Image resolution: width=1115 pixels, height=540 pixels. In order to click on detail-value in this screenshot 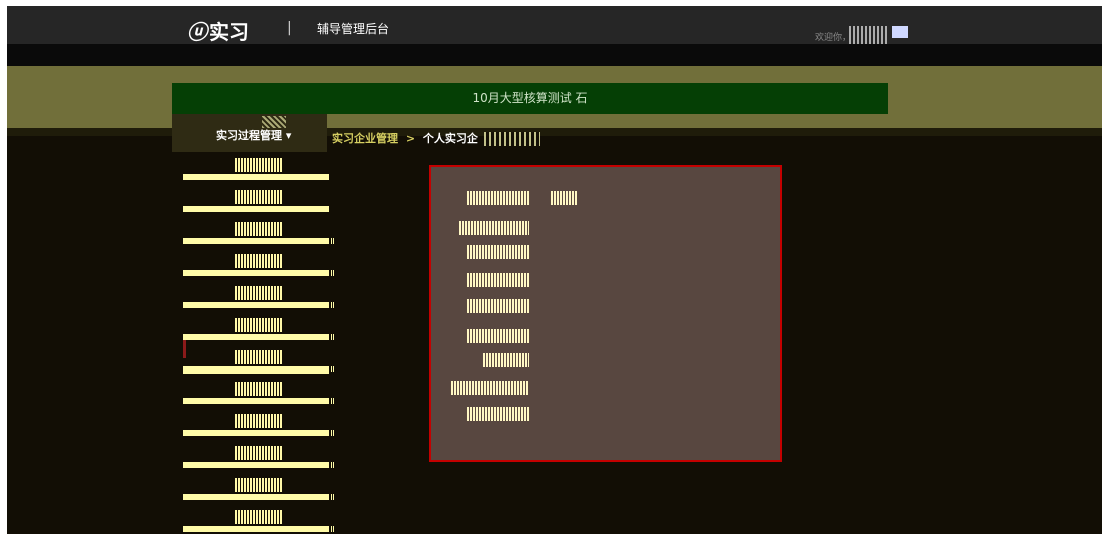, I will do `click(564, 198)`.